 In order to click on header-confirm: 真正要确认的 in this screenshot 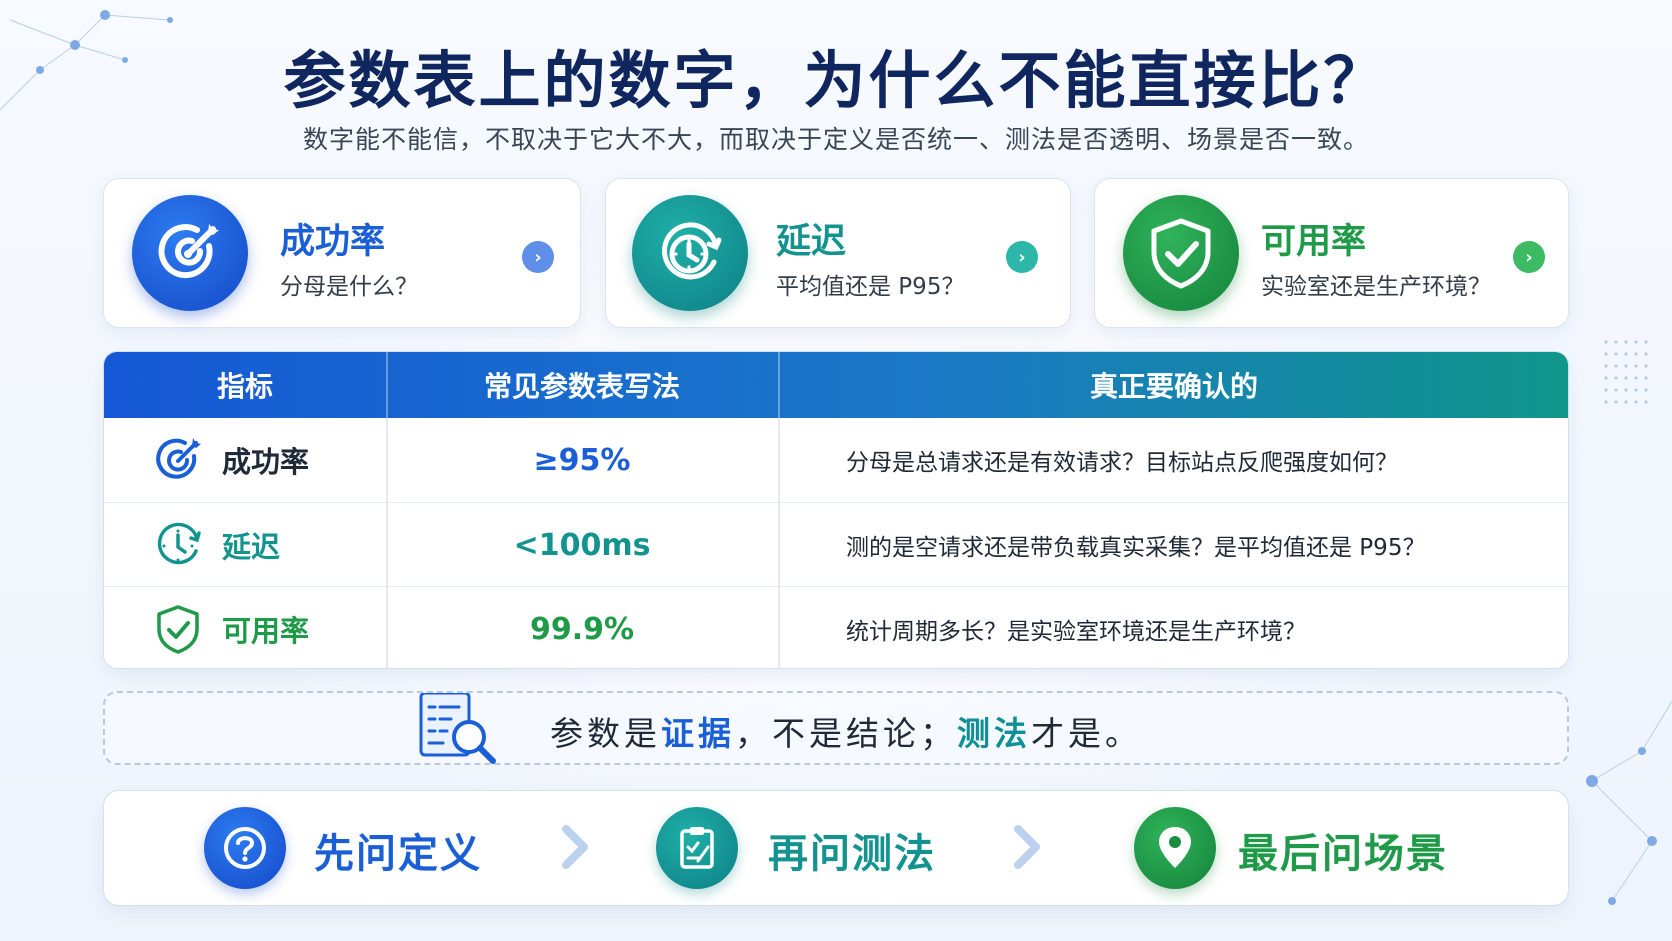, I will do `click(1173, 386)`.